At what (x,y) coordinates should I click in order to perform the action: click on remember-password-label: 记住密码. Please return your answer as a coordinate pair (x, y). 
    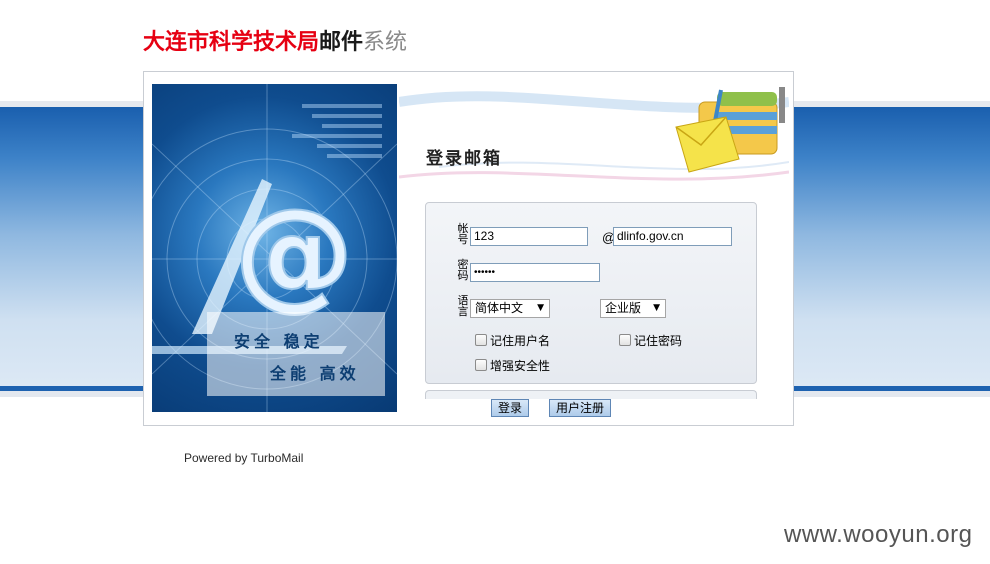
    Looking at the image, I should click on (658, 341).